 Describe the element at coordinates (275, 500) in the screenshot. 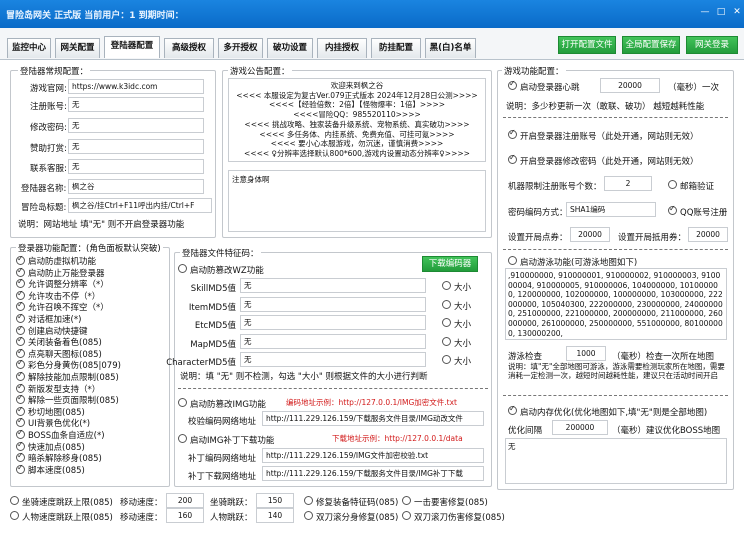

I see `mount-jump-input: 150` at that location.